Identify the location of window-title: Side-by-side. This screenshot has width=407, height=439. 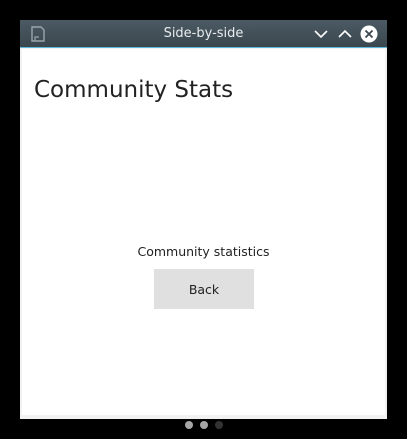
(203, 33).